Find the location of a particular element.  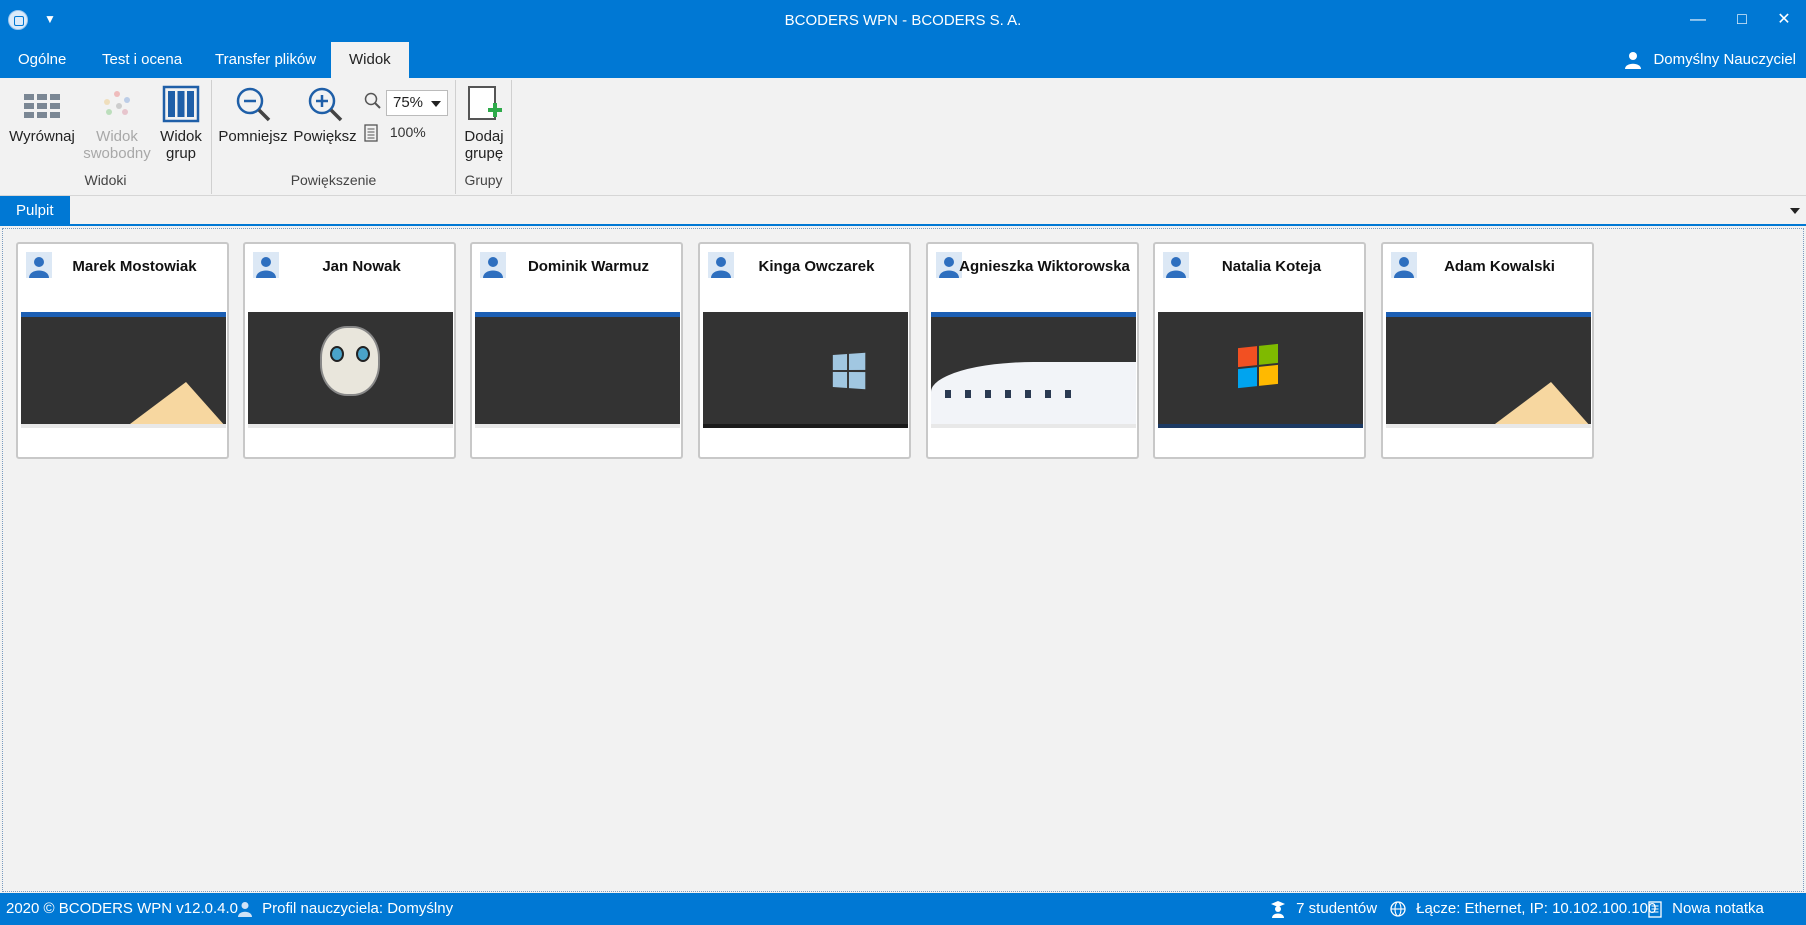

minimize-button: — is located at coordinates (1698, 20).